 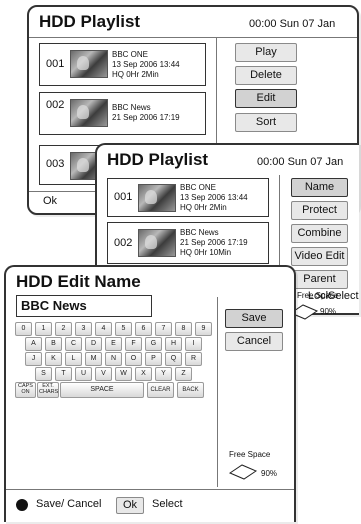 What do you see at coordinates (93, 359) in the screenshot?
I see `key-m: M` at bounding box center [93, 359].